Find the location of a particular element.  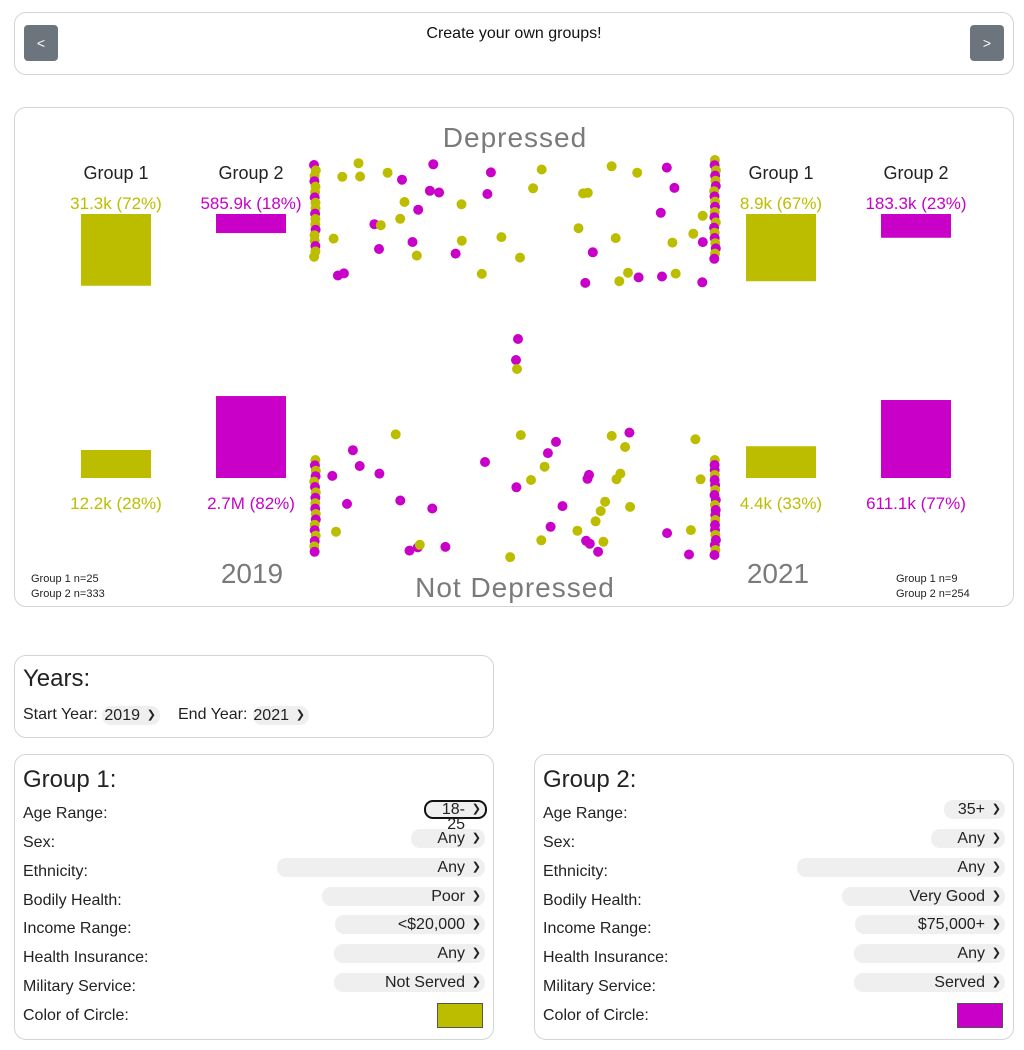

left-2019-group1-depressed-label: 31.3k (72%) is located at coordinates (116, 203).